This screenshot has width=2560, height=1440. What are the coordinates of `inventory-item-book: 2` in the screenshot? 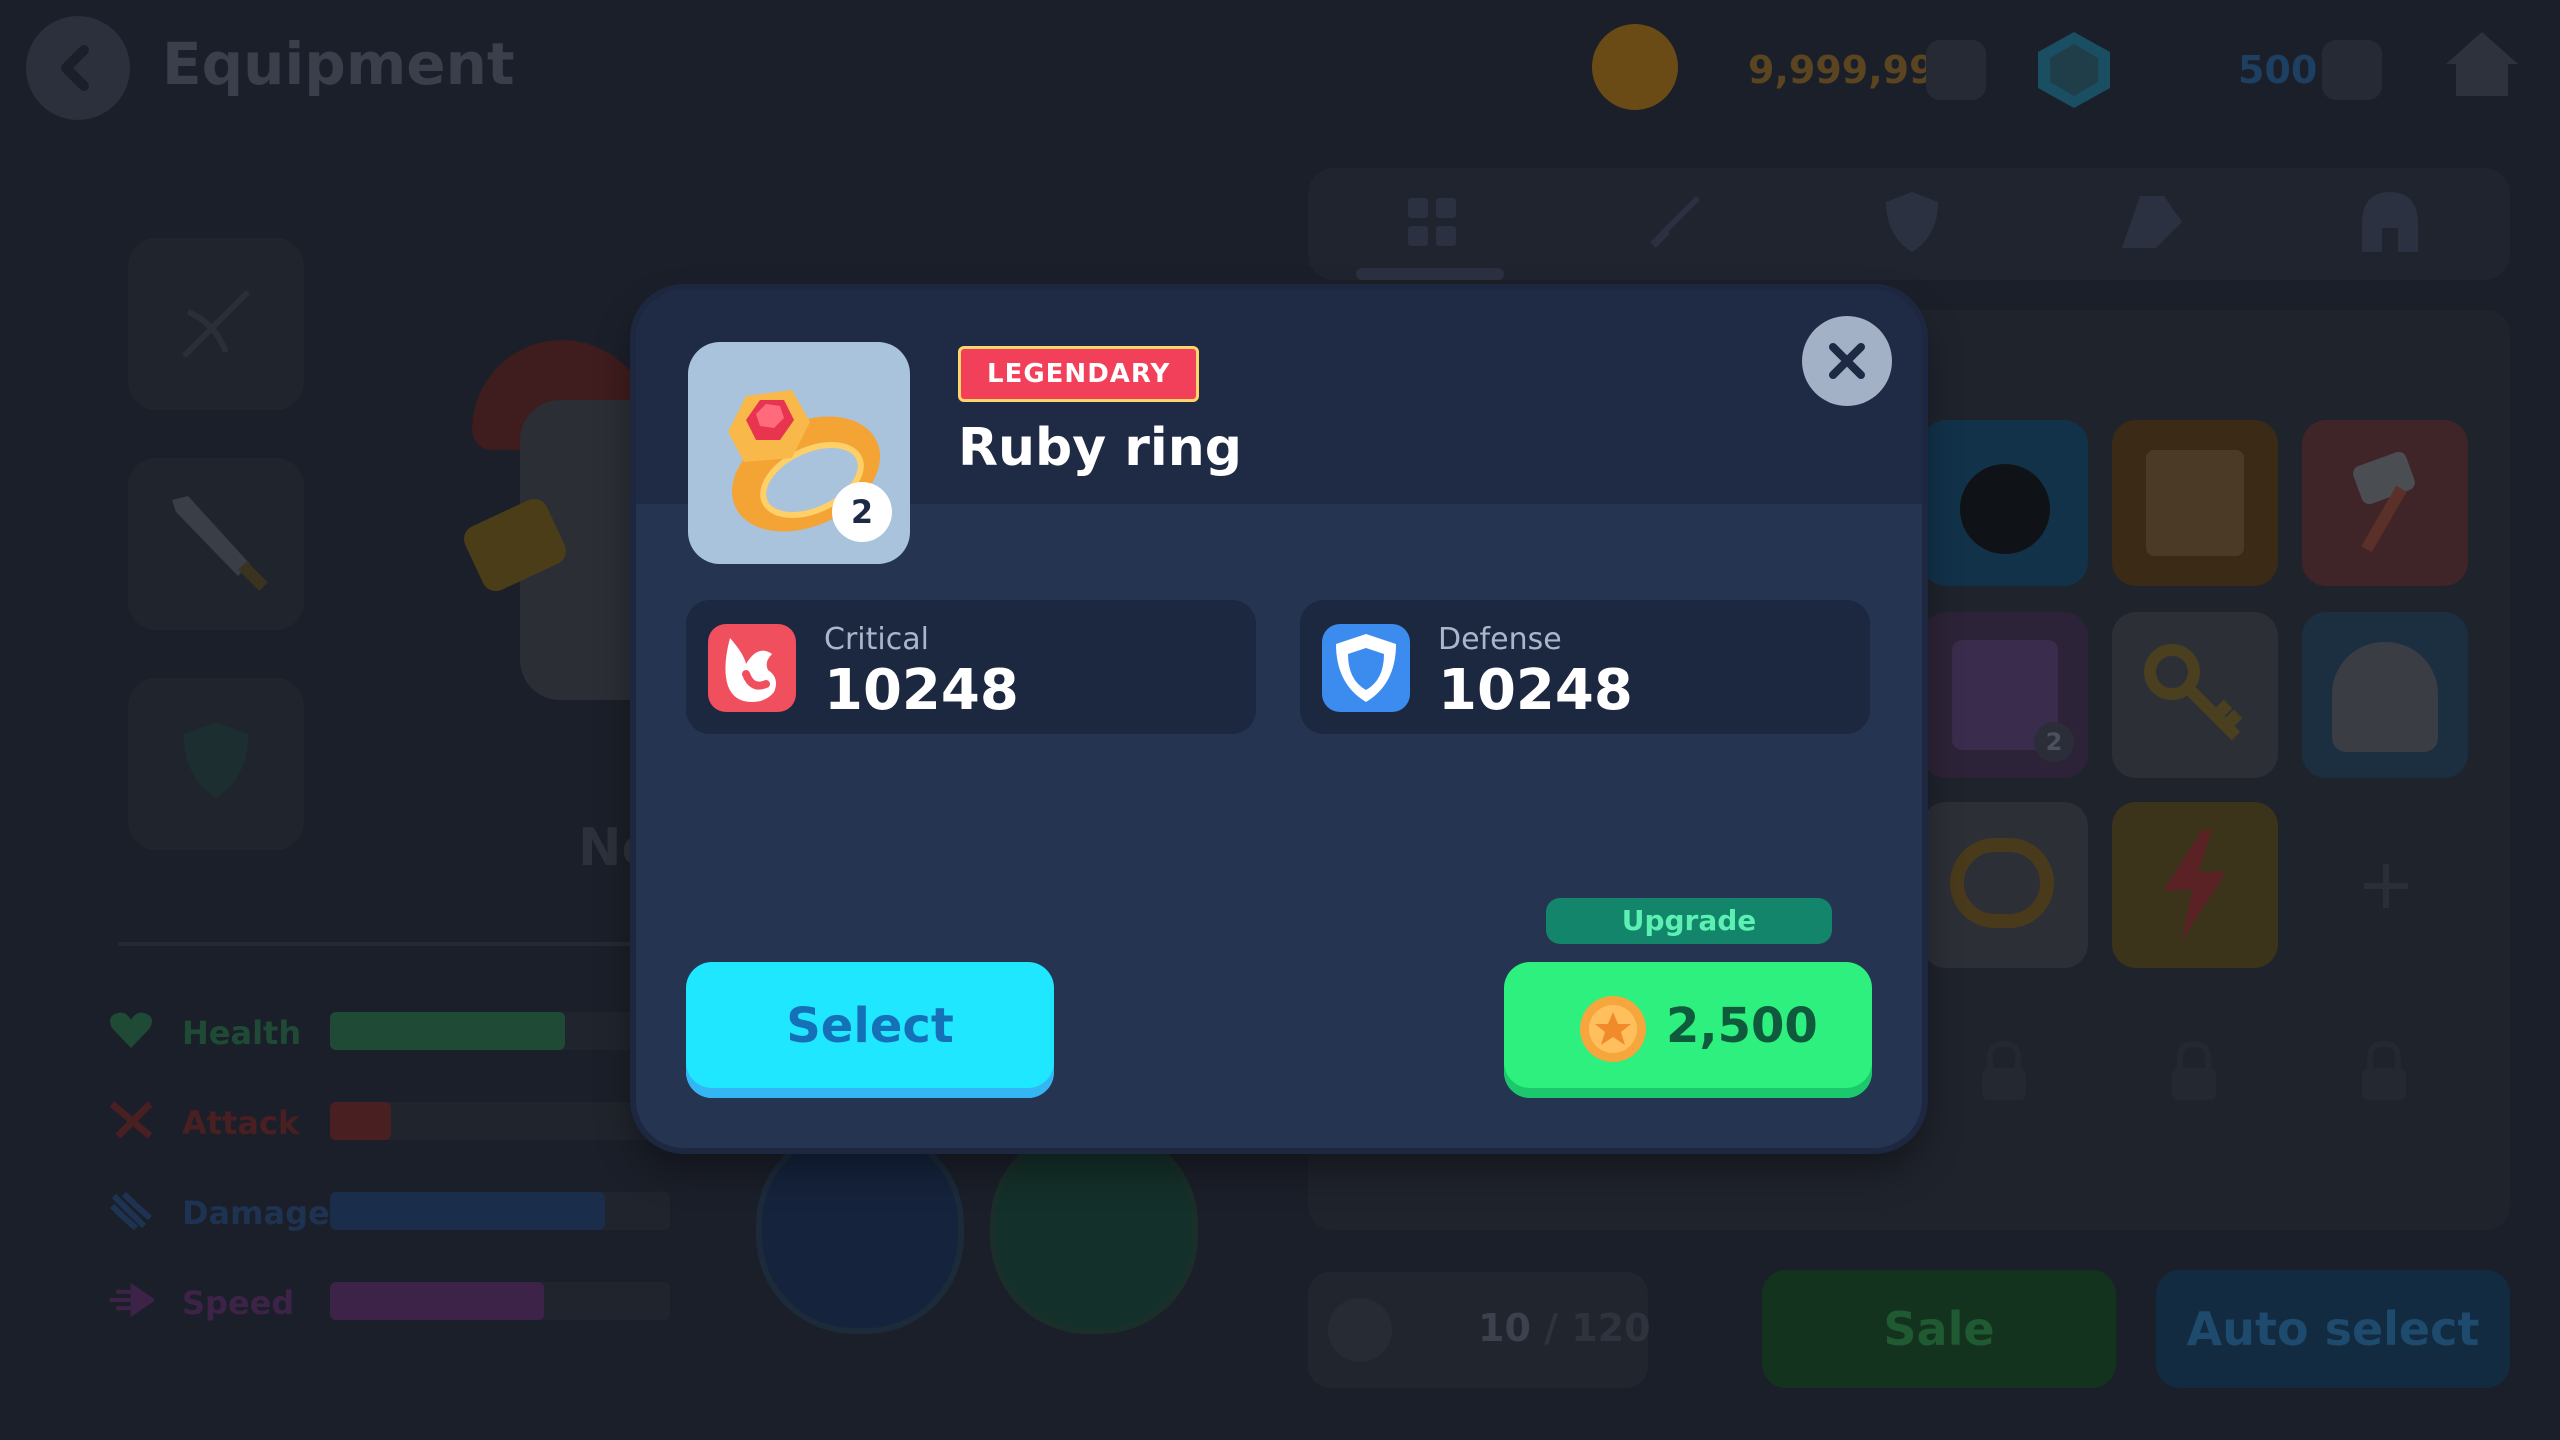 It's located at (2005, 695).